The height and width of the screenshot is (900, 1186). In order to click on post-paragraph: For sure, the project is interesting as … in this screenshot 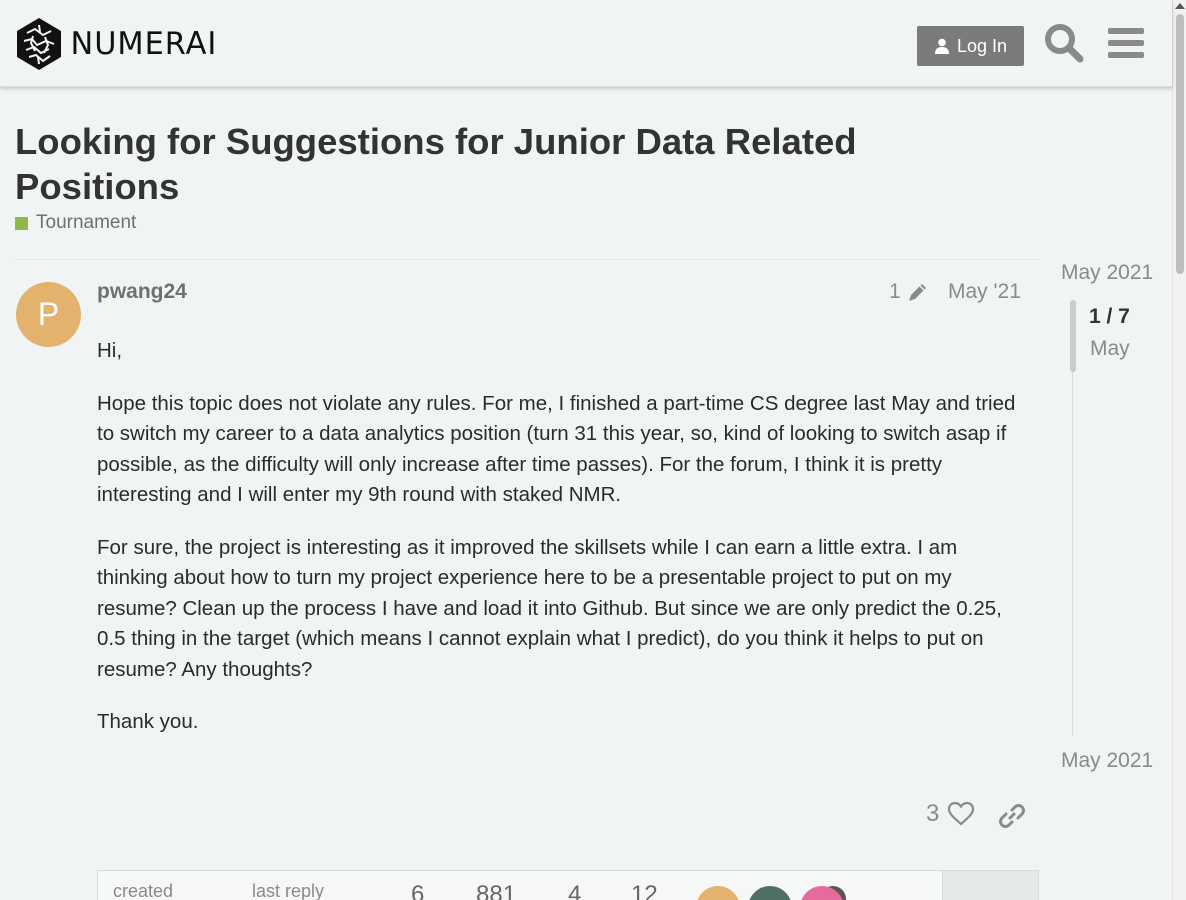, I will do `click(549, 608)`.